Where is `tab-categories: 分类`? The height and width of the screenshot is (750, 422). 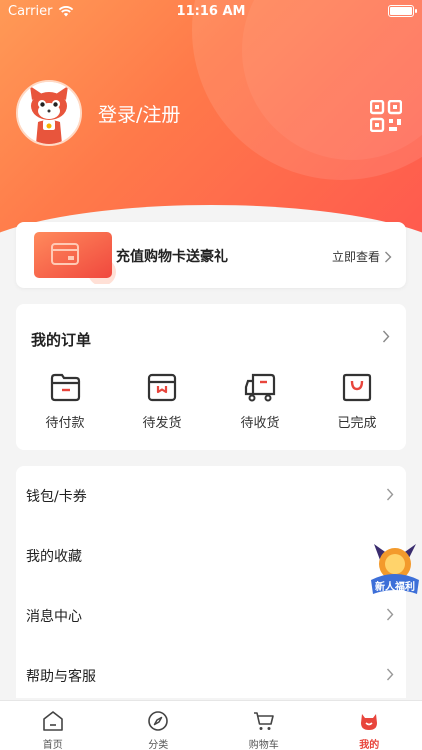
tab-categories: 分类 is located at coordinates (159, 725).